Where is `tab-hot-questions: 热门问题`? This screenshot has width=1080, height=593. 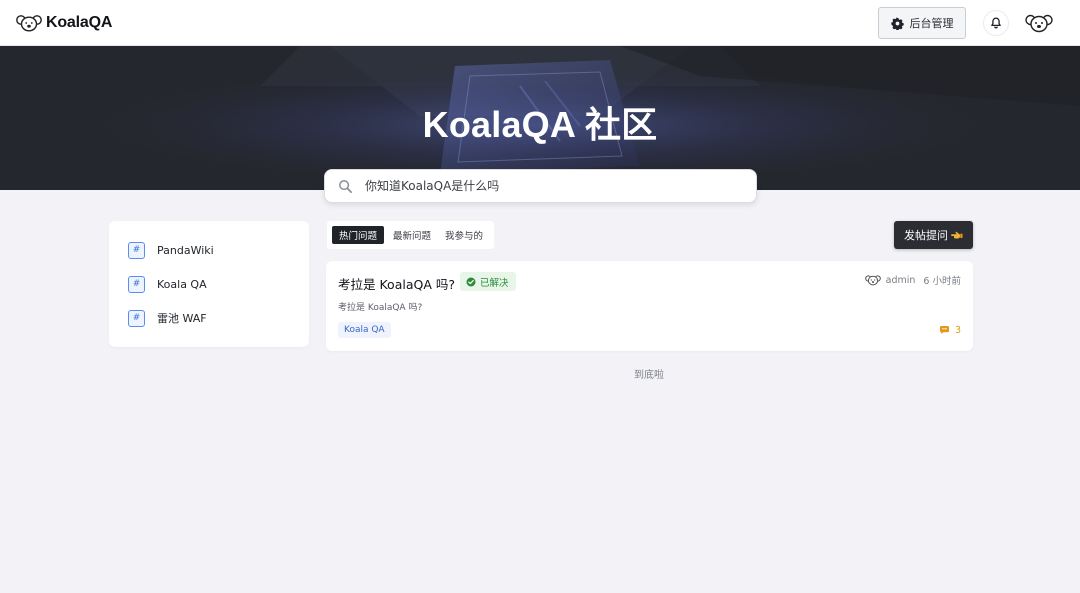 tab-hot-questions: 热门问题 is located at coordinates (358, 235).